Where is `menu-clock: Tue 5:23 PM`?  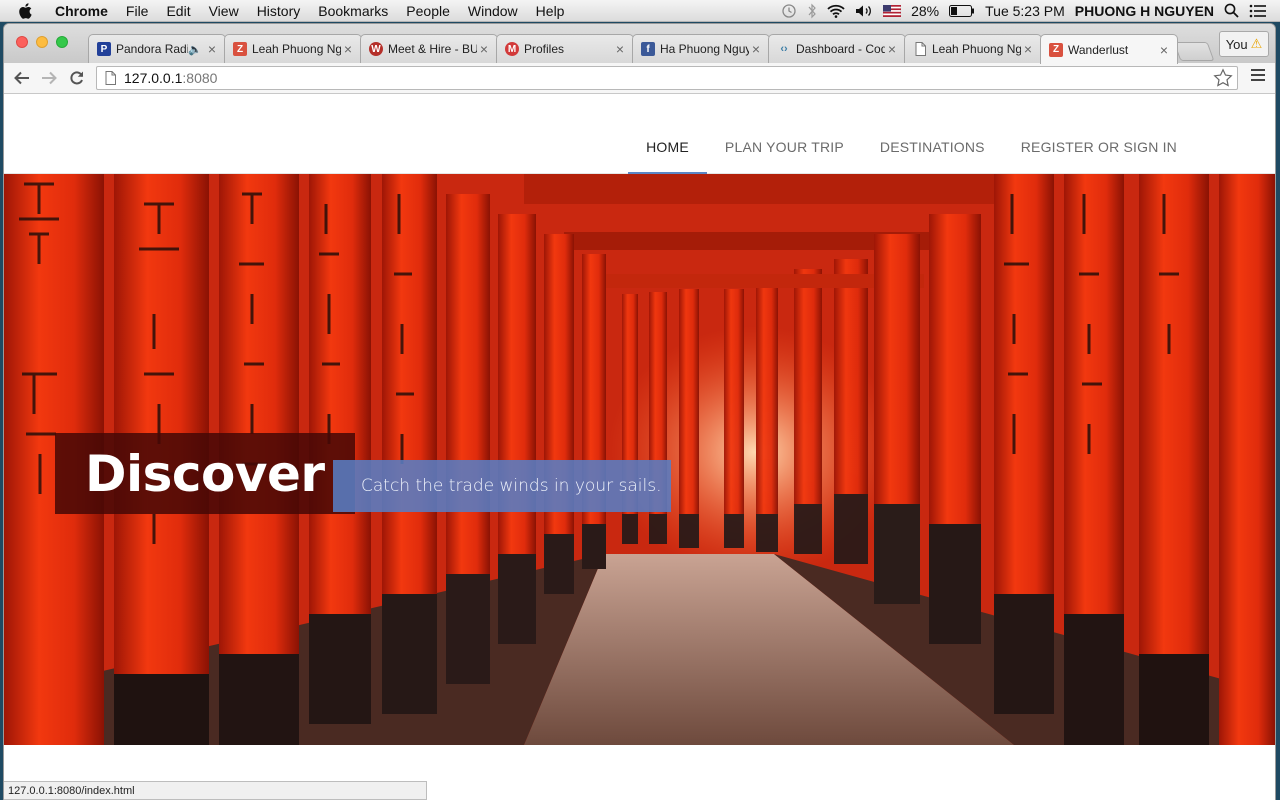 menu-clock: Tue 5:23 PM is located at coordinates (1025, 11).